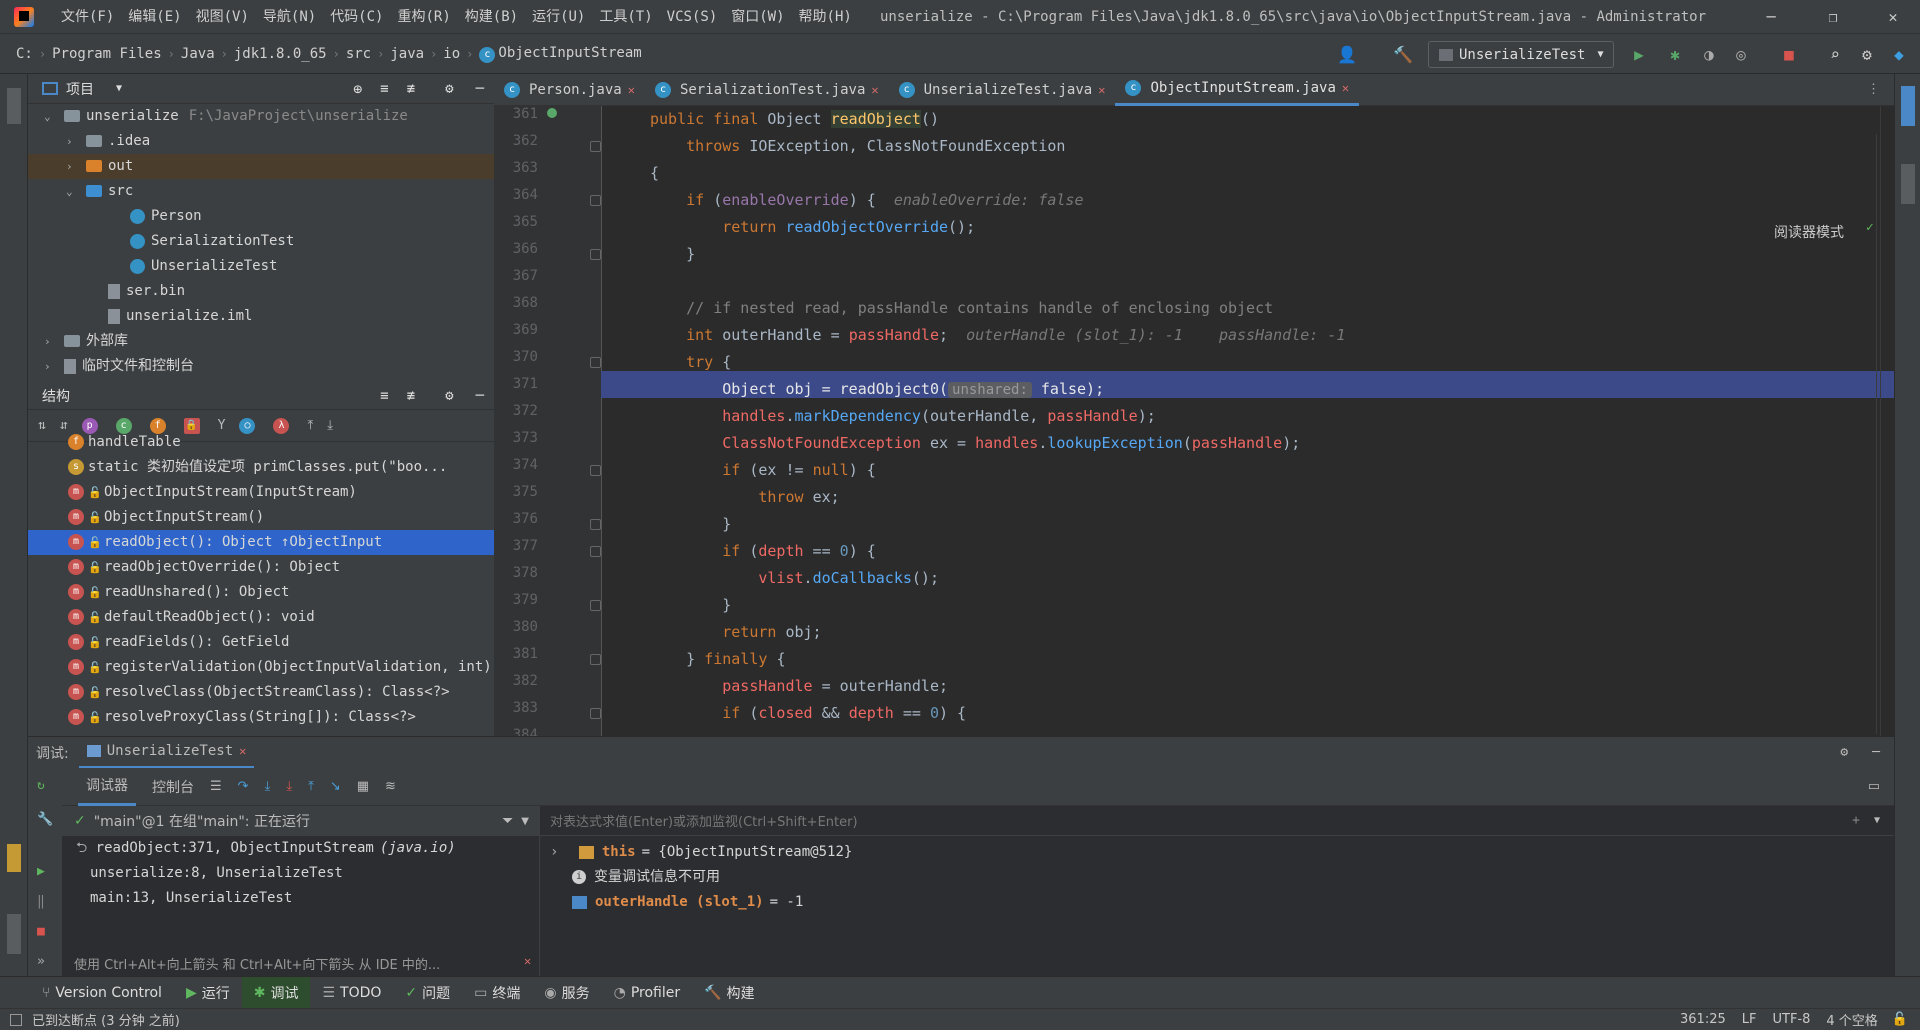 The width and height of the screenshot is (1920, 1030). What do you see at coordinates (1835, 55) in the screenshot?
I see `search-icon: ⌕` at bounding box center [1835, 55].